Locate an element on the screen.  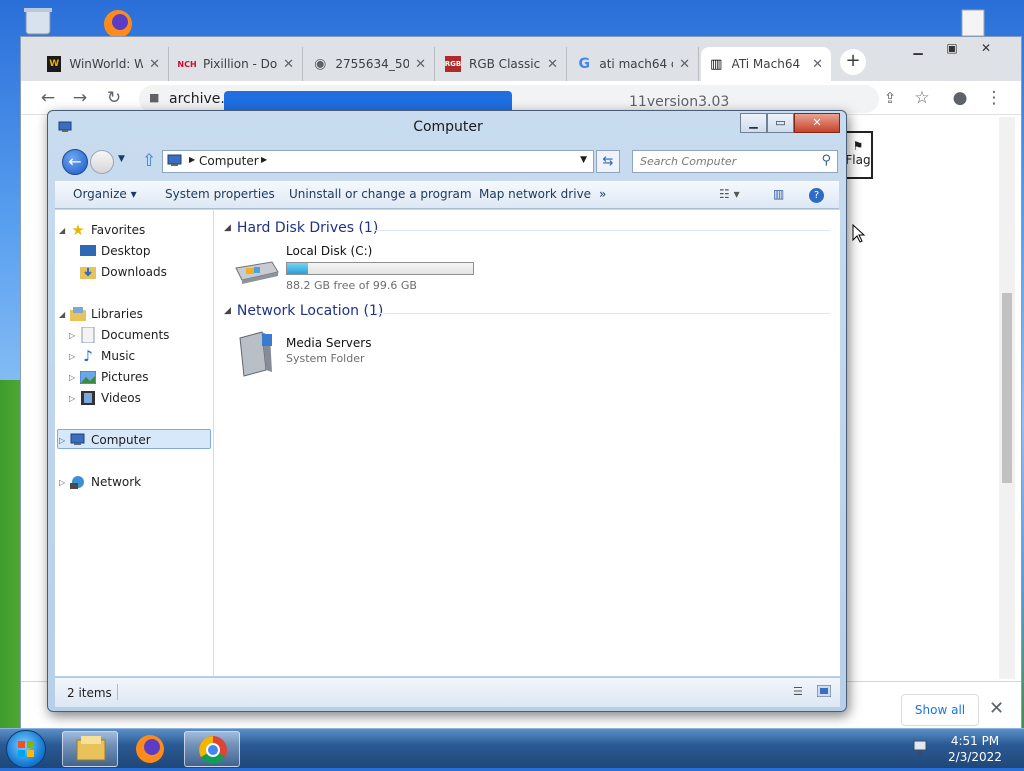
start-button is located at coordinates (26, 749).